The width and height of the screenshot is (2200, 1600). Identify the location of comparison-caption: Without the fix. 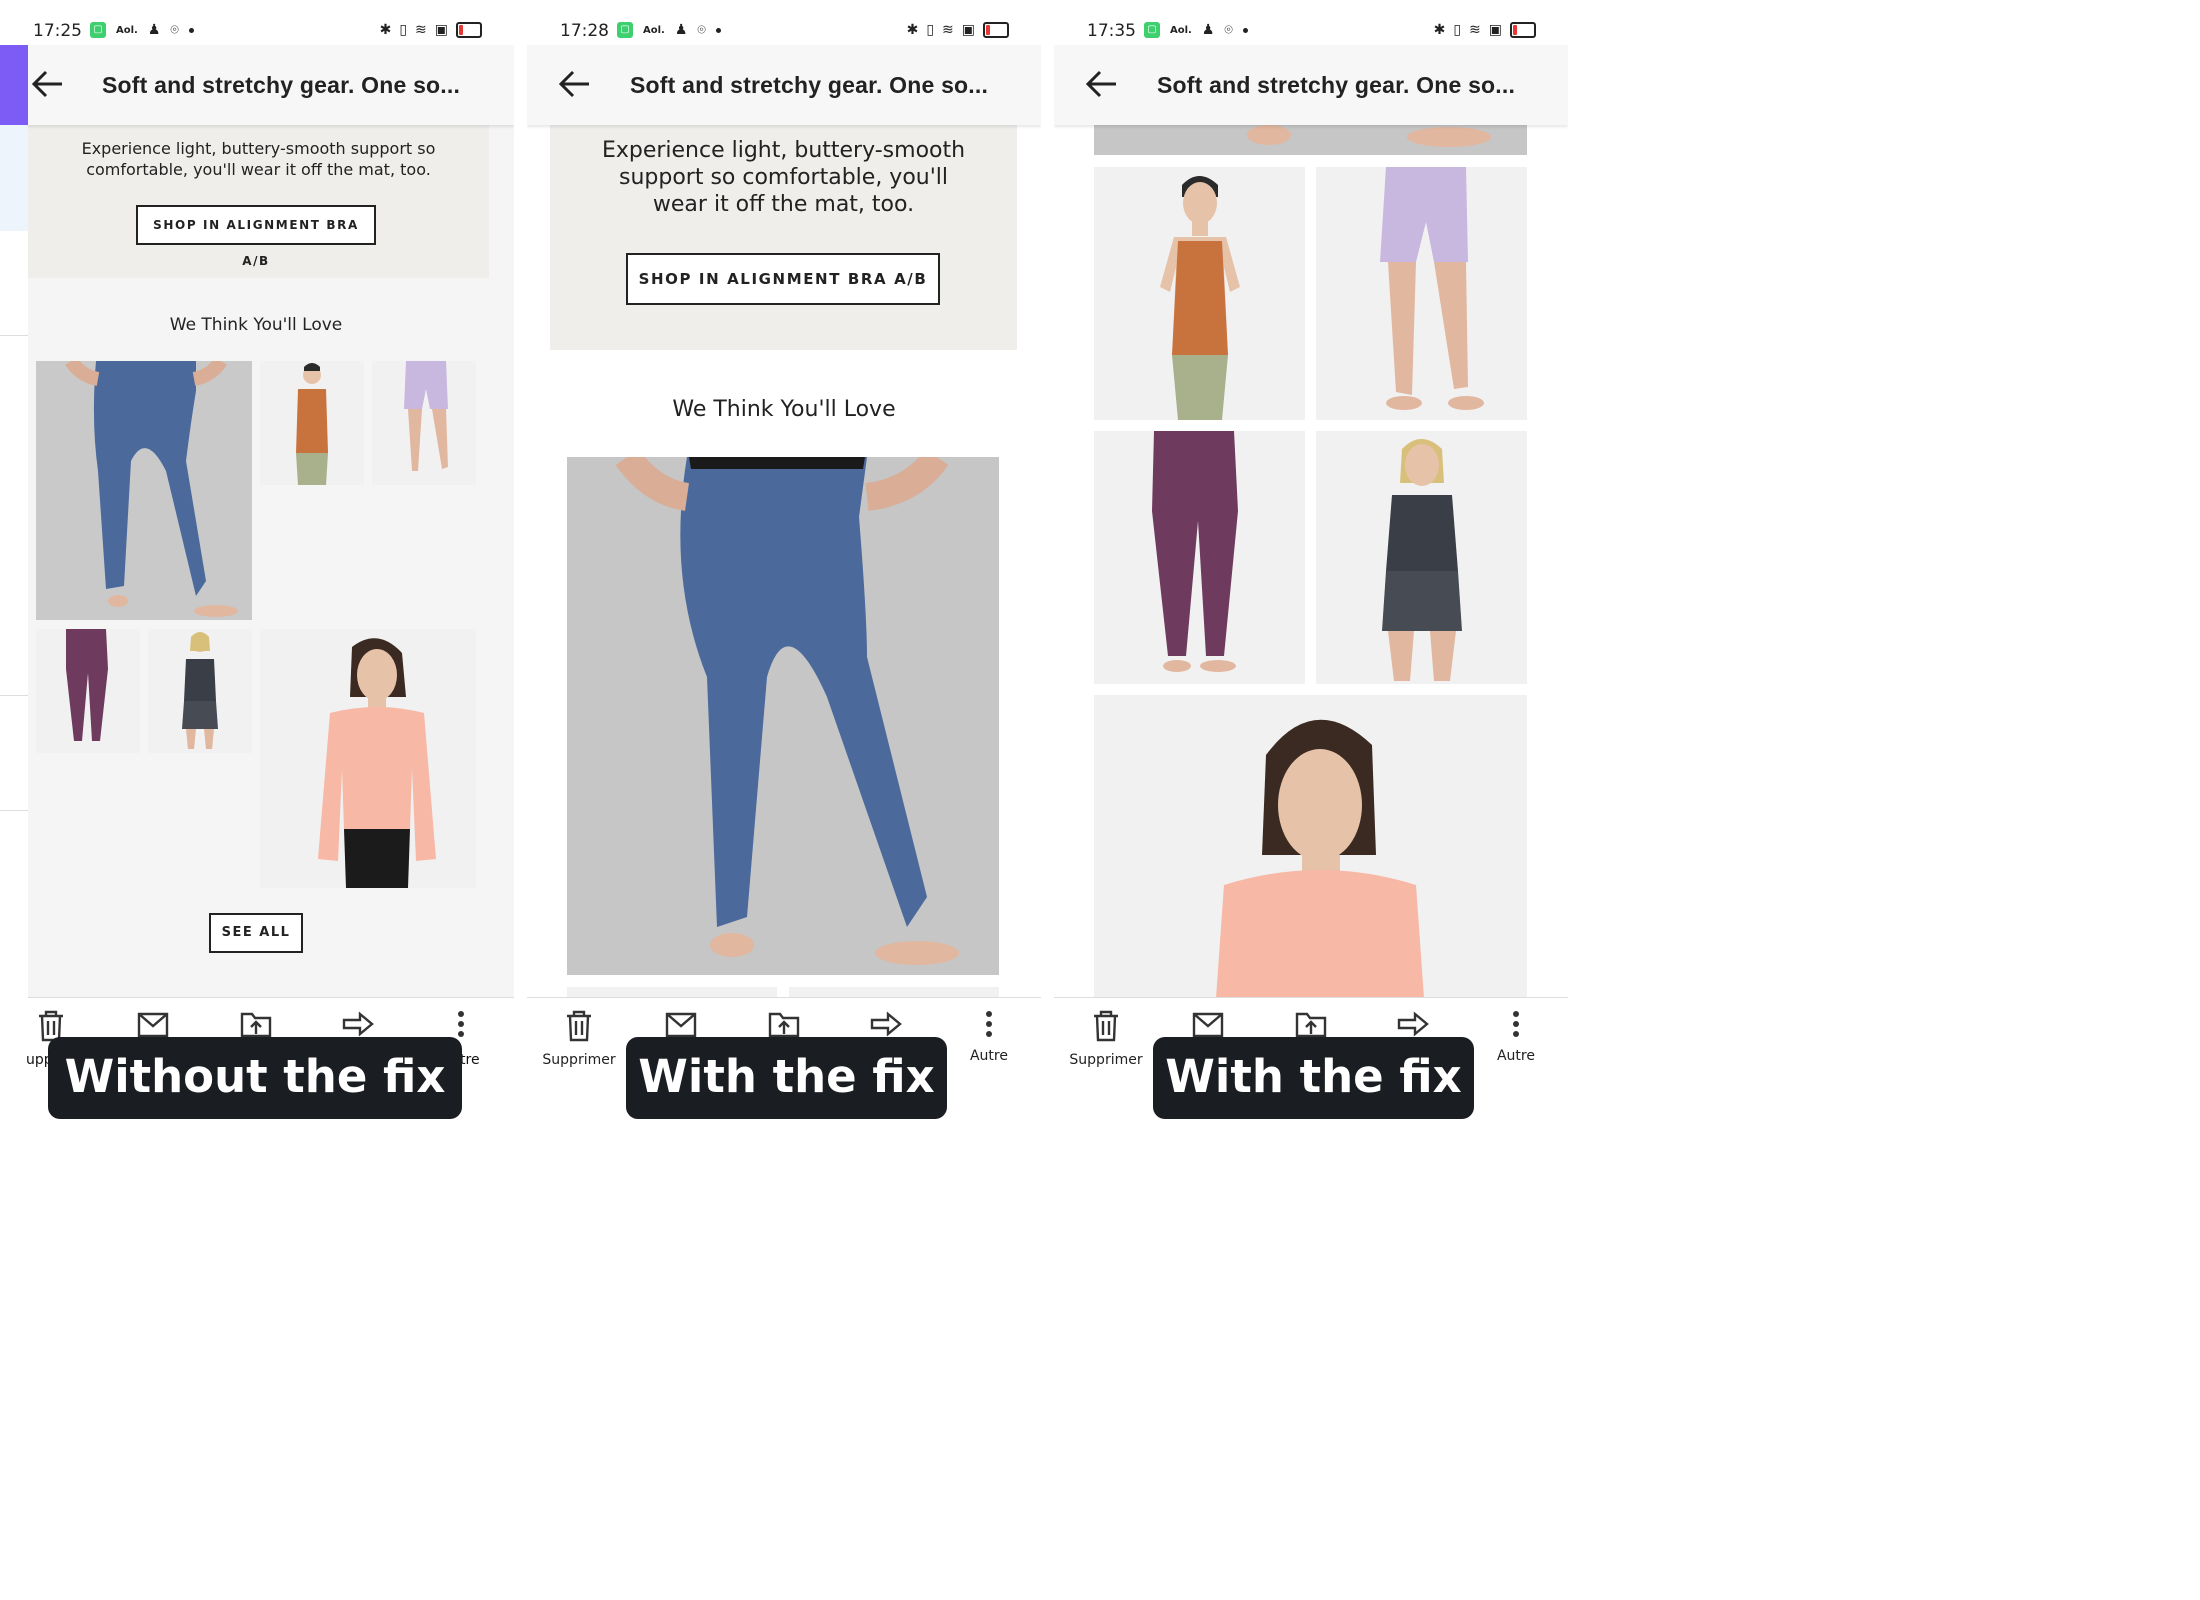
(255, 1078).